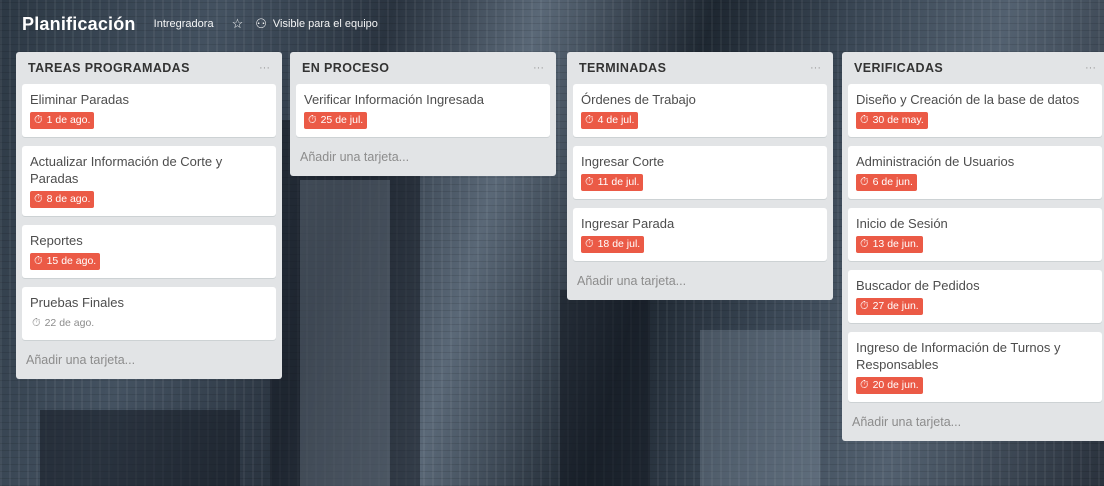 This screenshot has width=1104, height=486. Describe the element at coordinates (895, 306) in the screenshot. I see `due-date: 27 de jun.` at that location.